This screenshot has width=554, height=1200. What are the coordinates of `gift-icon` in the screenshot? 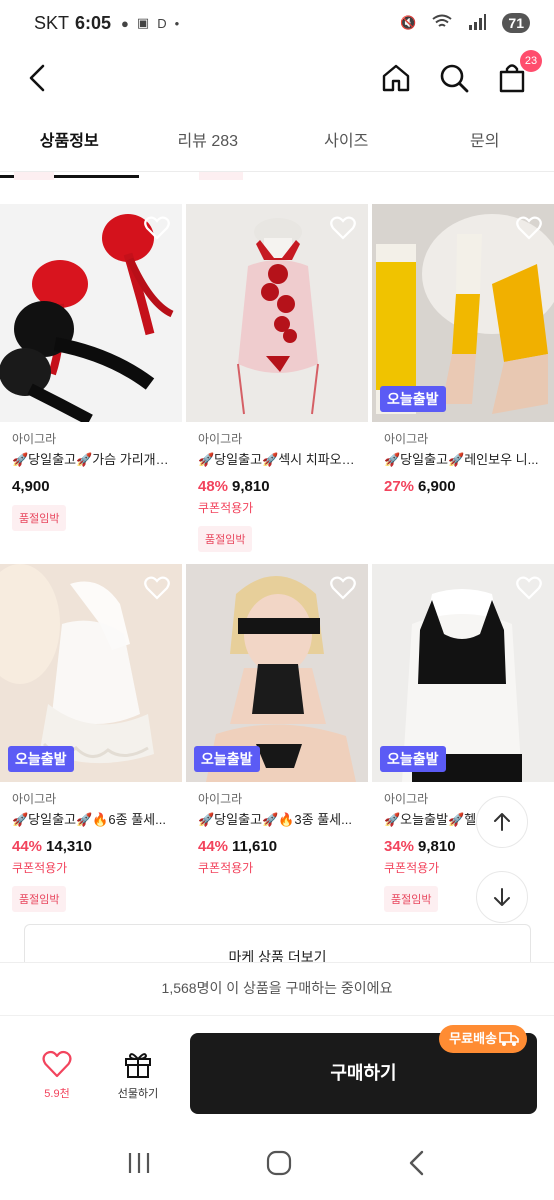 It's located at (138, 1065).